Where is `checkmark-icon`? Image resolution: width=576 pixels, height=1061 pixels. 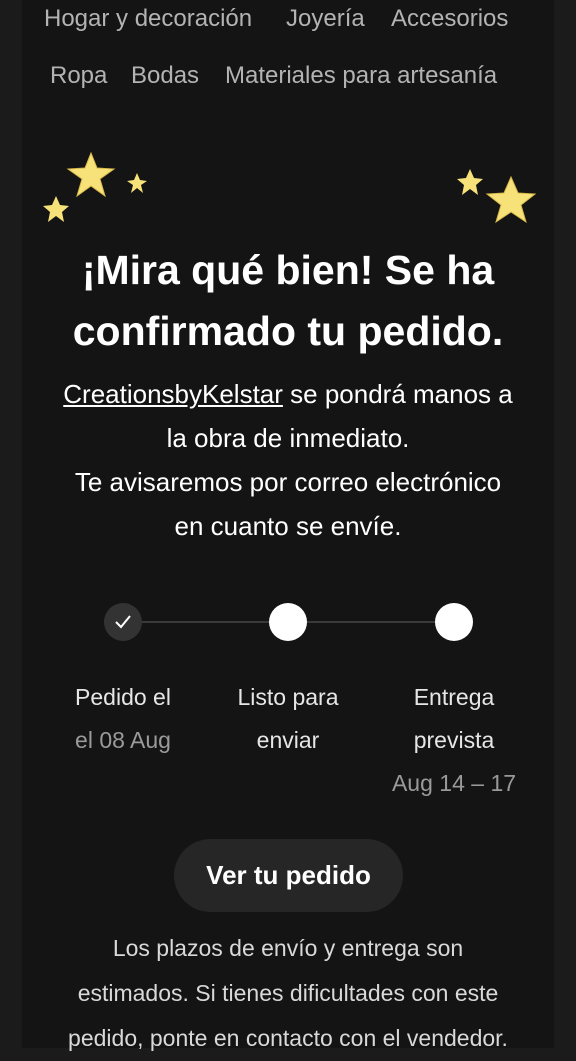 checkmark-icon is located at coordinates (123, 622).